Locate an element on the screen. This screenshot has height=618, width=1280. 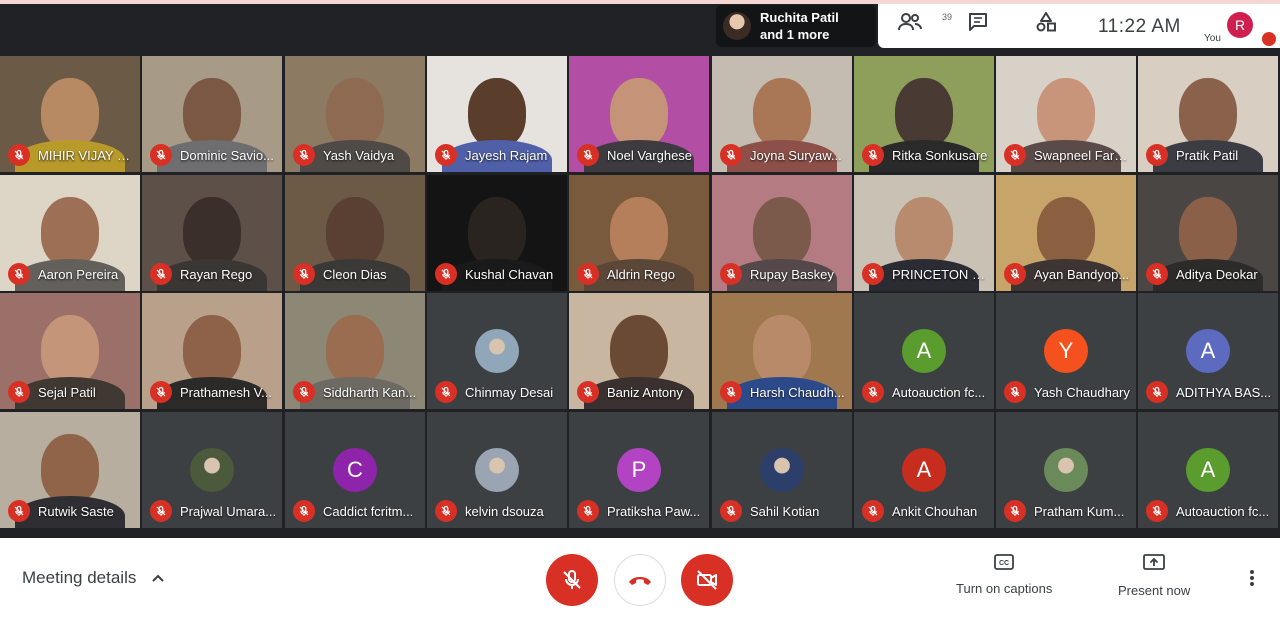
chat-button is located at coordinates (978, 22).